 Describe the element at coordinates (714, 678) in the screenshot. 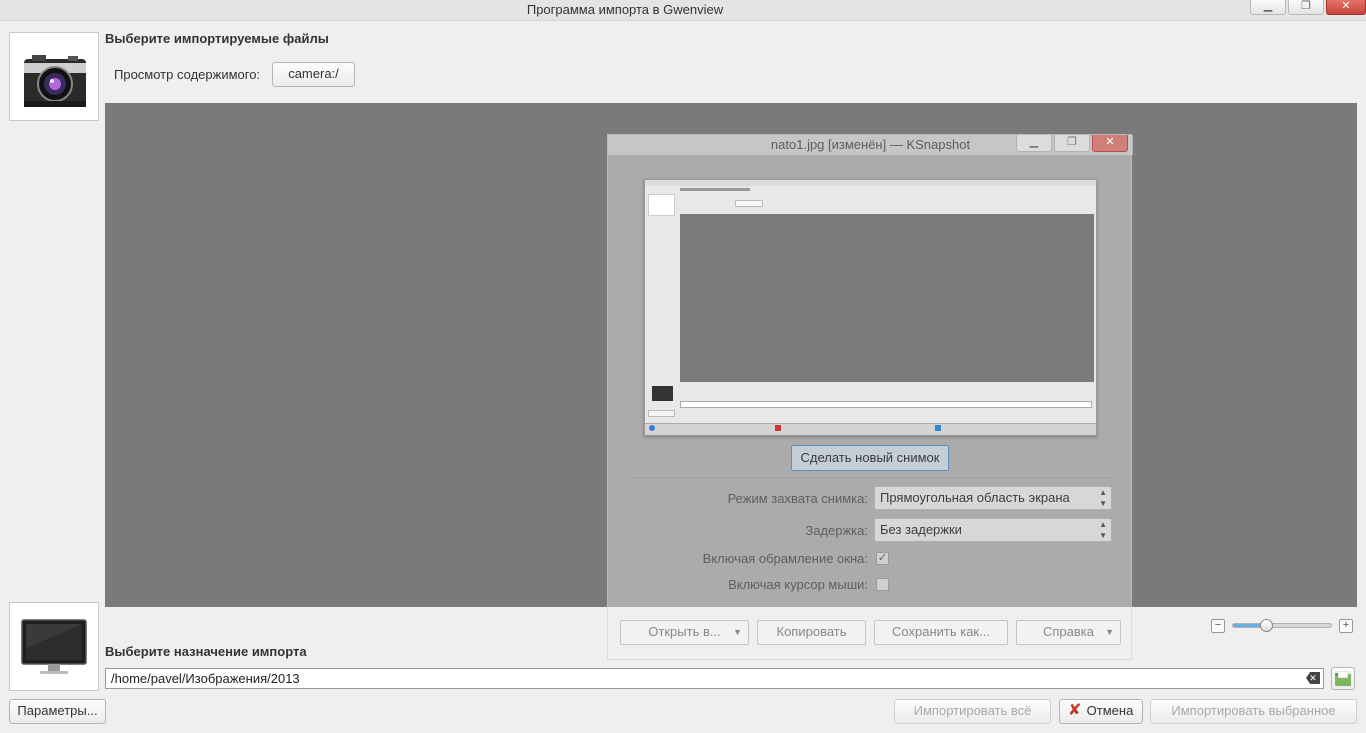

I see `destination-path-input: /home/pavel/Изображения/2013 ✕` at that location.